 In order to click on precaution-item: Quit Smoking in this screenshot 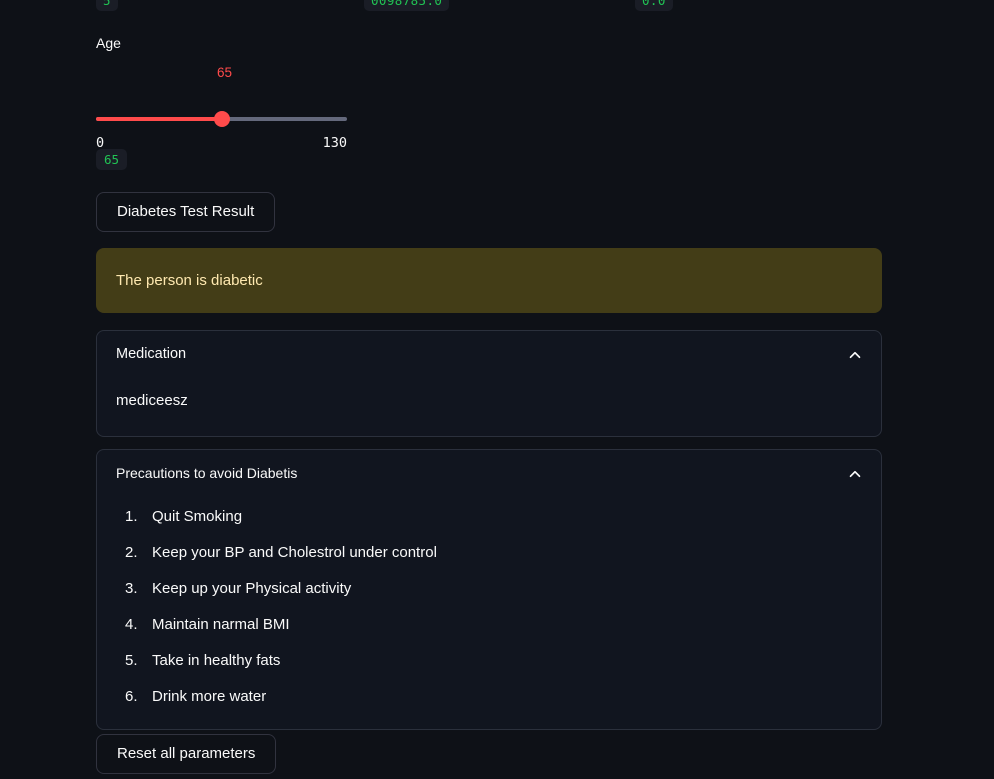, I will do `click(184, 517)`.